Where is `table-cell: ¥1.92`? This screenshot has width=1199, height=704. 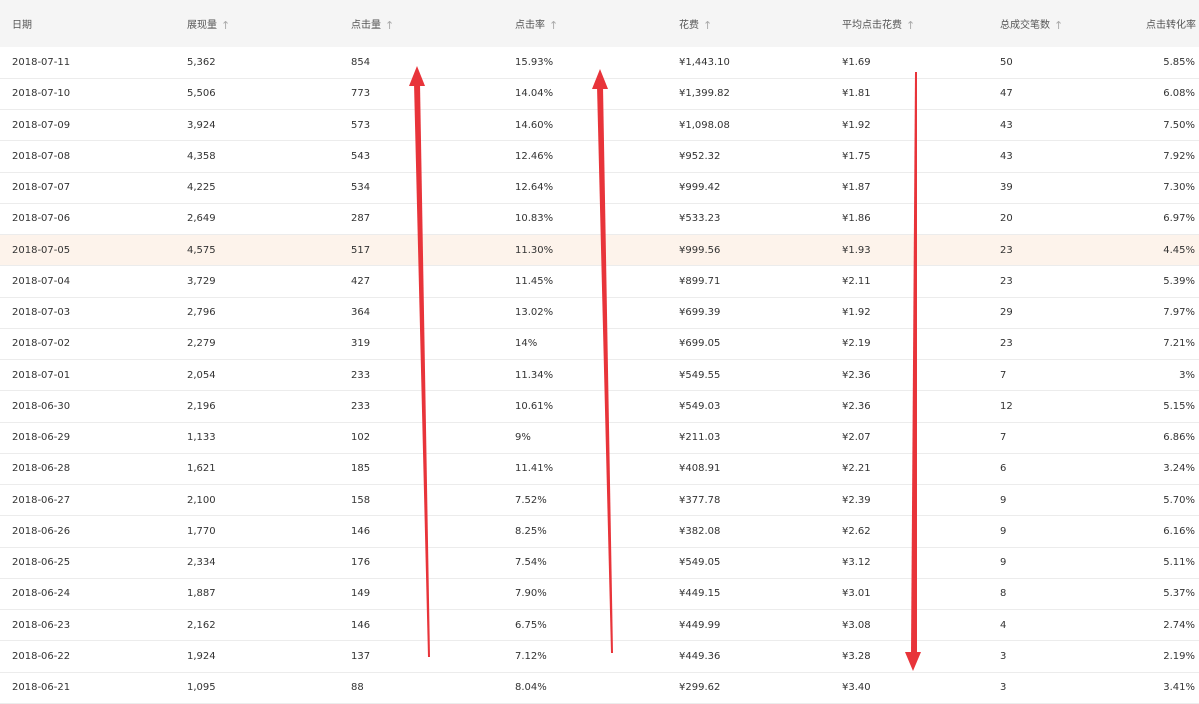
table-cell: ¥1.92 is located at coordinates (856, 125).